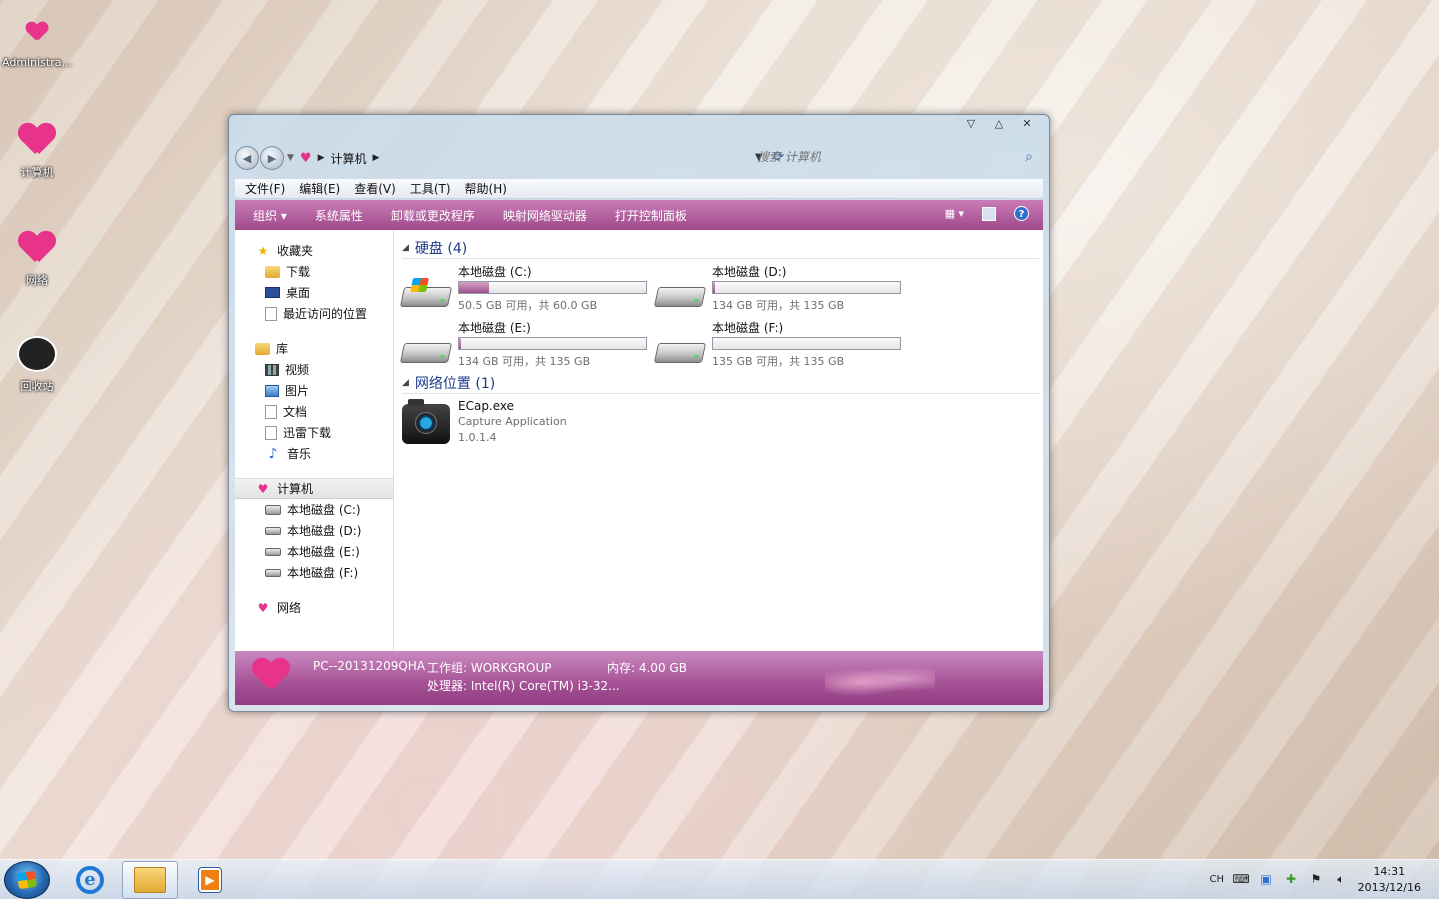 The image size is (1439, 899). I want to click on nav-drive-e: 本地磁盘 (E:), so click(314, 551).